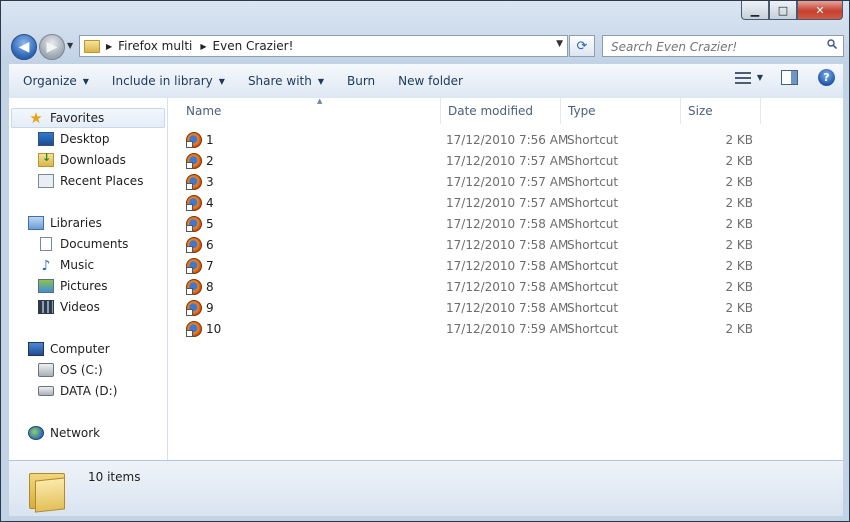  I want to click on table-row: 8 17/12/2010 7:58 AM Shortcut 2 KB, so click(468, 287).